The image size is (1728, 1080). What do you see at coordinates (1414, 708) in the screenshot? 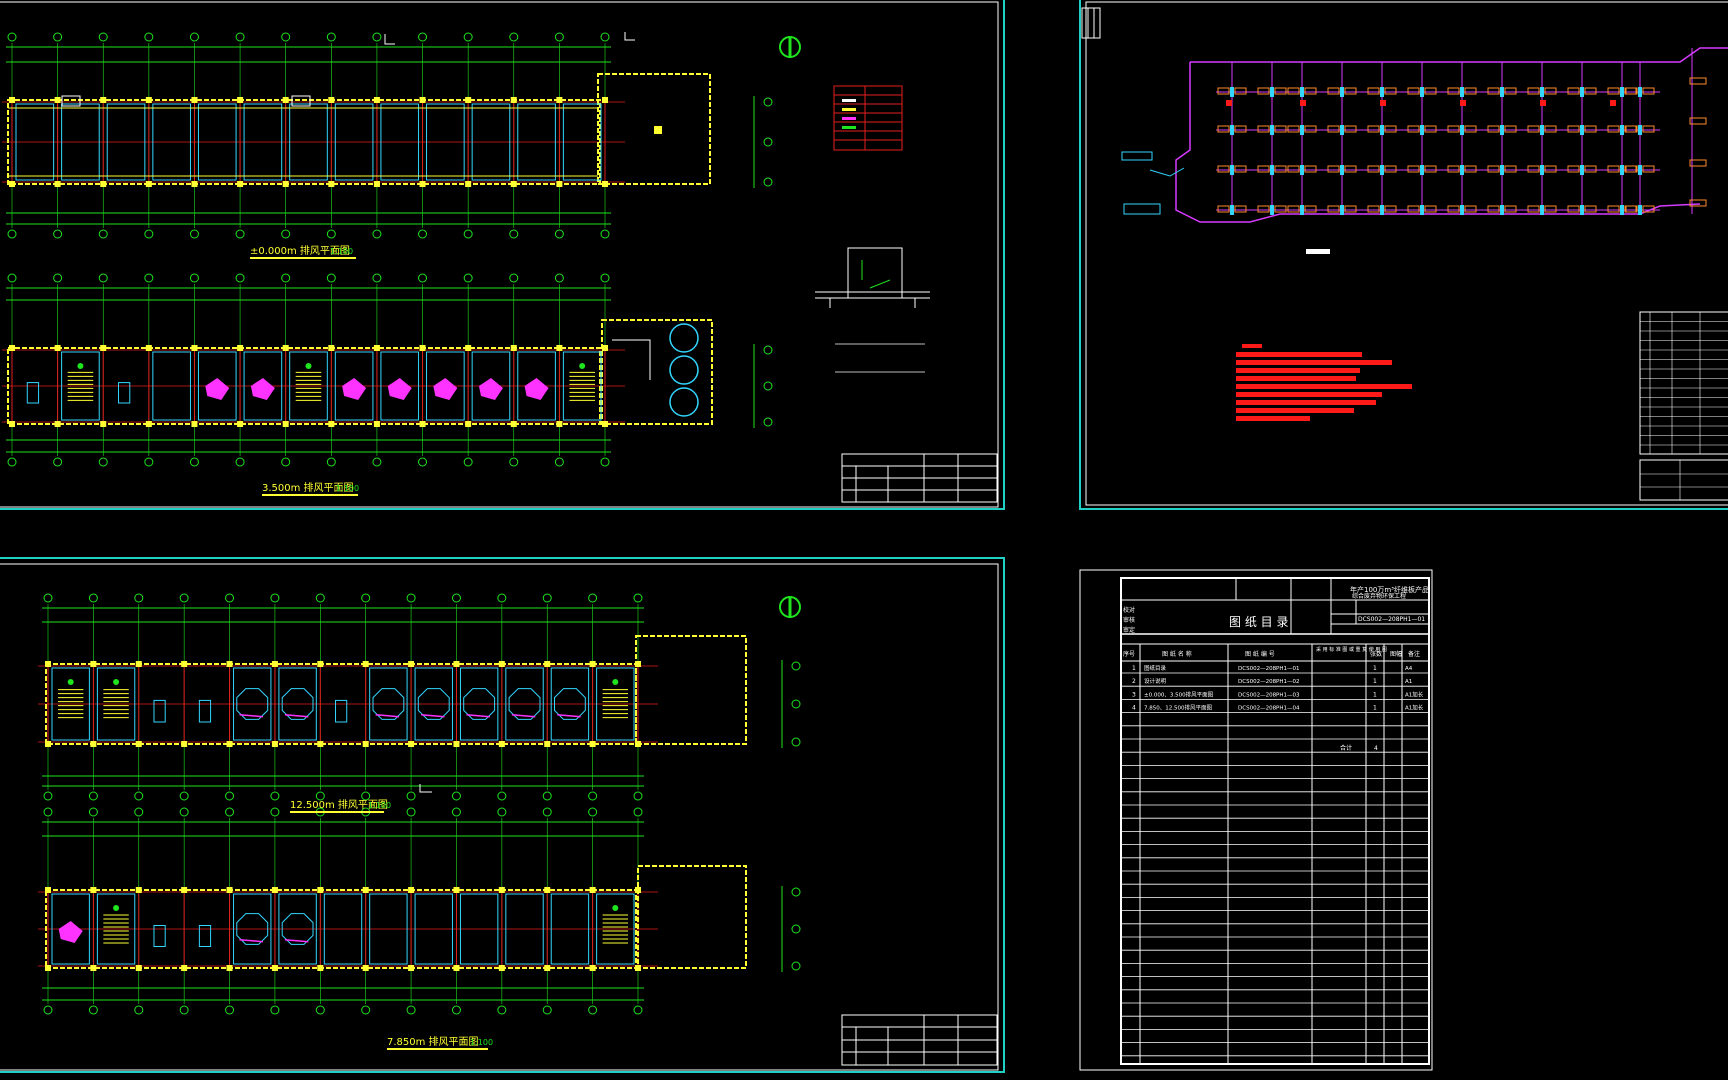
I see `row-size: A1加长` at bounding box center [1414, 708].